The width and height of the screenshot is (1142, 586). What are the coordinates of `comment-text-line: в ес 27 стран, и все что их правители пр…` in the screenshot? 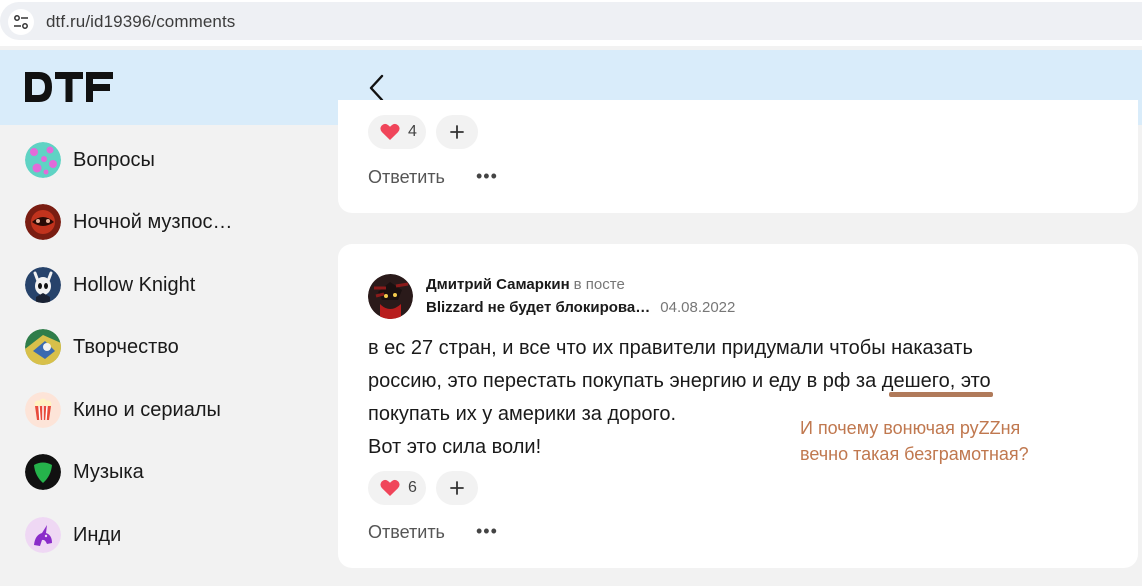 It's located at (670, 348).